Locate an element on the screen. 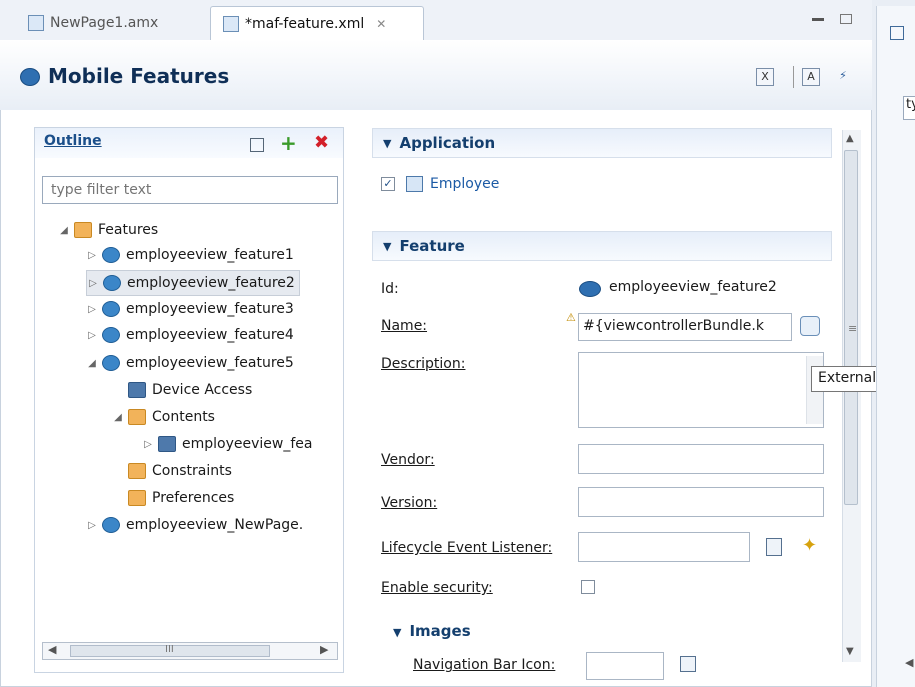 This screenshot has height=687, width=915. close-tab-icon: ✕ is located at coordinates (381, 24).